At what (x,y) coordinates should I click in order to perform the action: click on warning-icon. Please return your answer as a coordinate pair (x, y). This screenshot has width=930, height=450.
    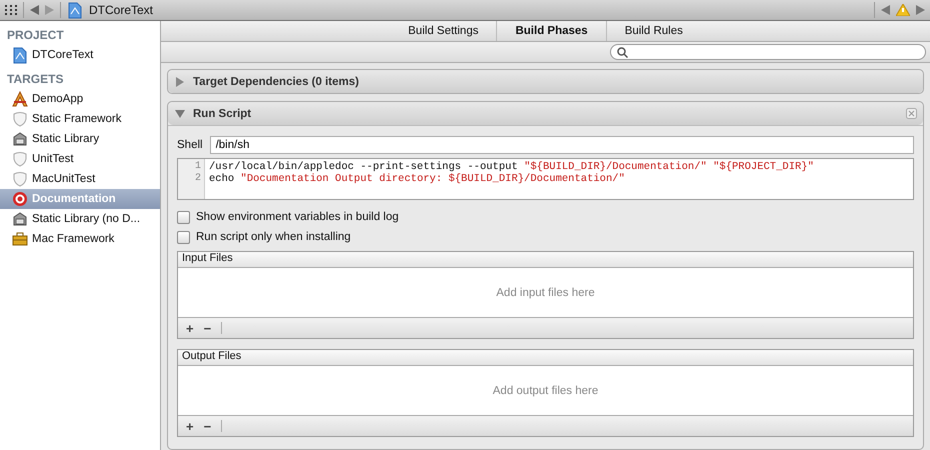
    Looking at the image, I should click on (903, 10).